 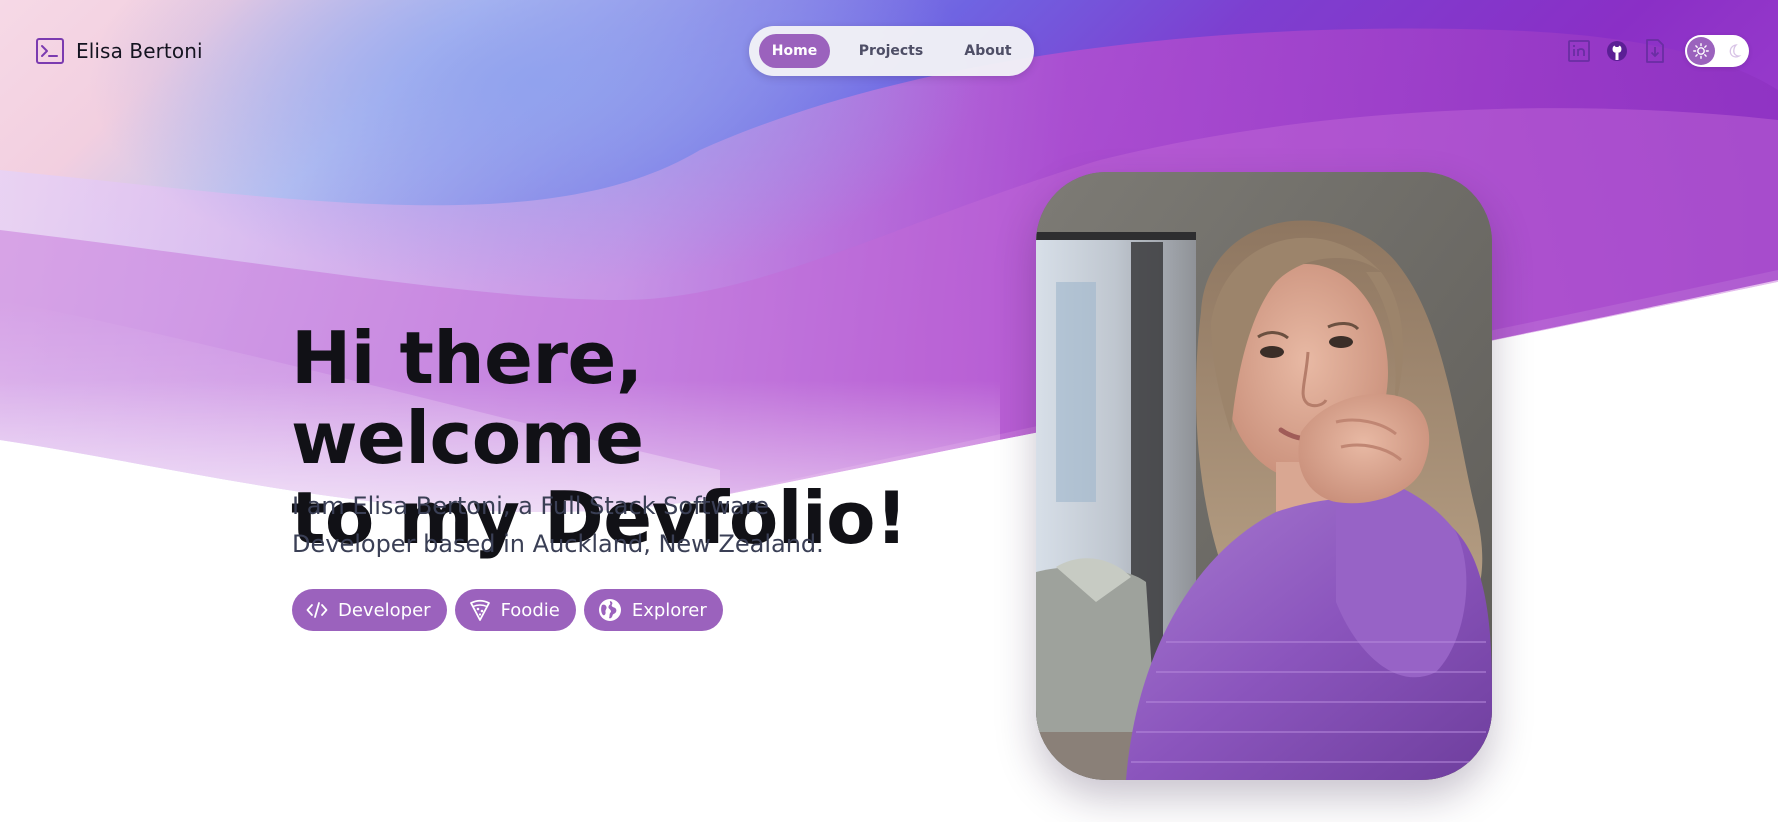 What do you see at coordinates (1735, 51) in the screenshot?
I see `moon-icon` at bounding box center [1735, 51].